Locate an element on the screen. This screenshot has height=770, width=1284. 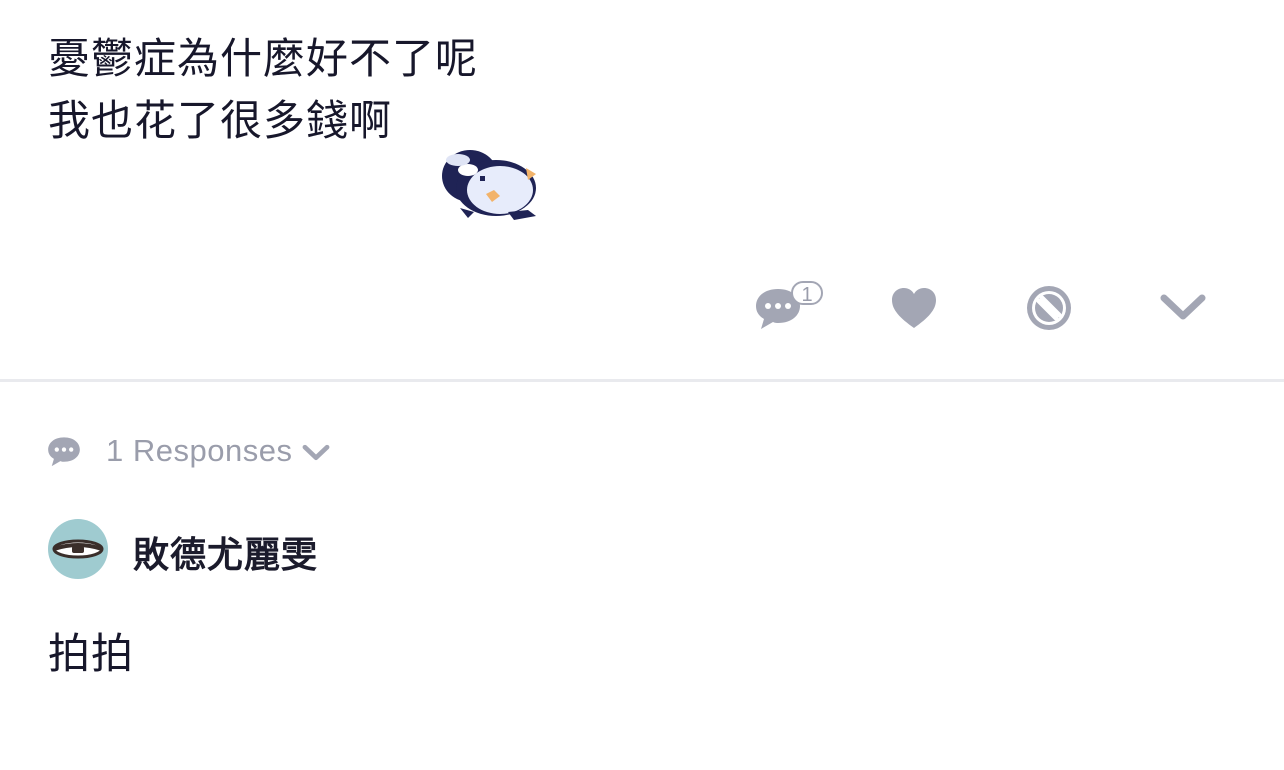
post-action-bar is located at coordinates (642, 310).